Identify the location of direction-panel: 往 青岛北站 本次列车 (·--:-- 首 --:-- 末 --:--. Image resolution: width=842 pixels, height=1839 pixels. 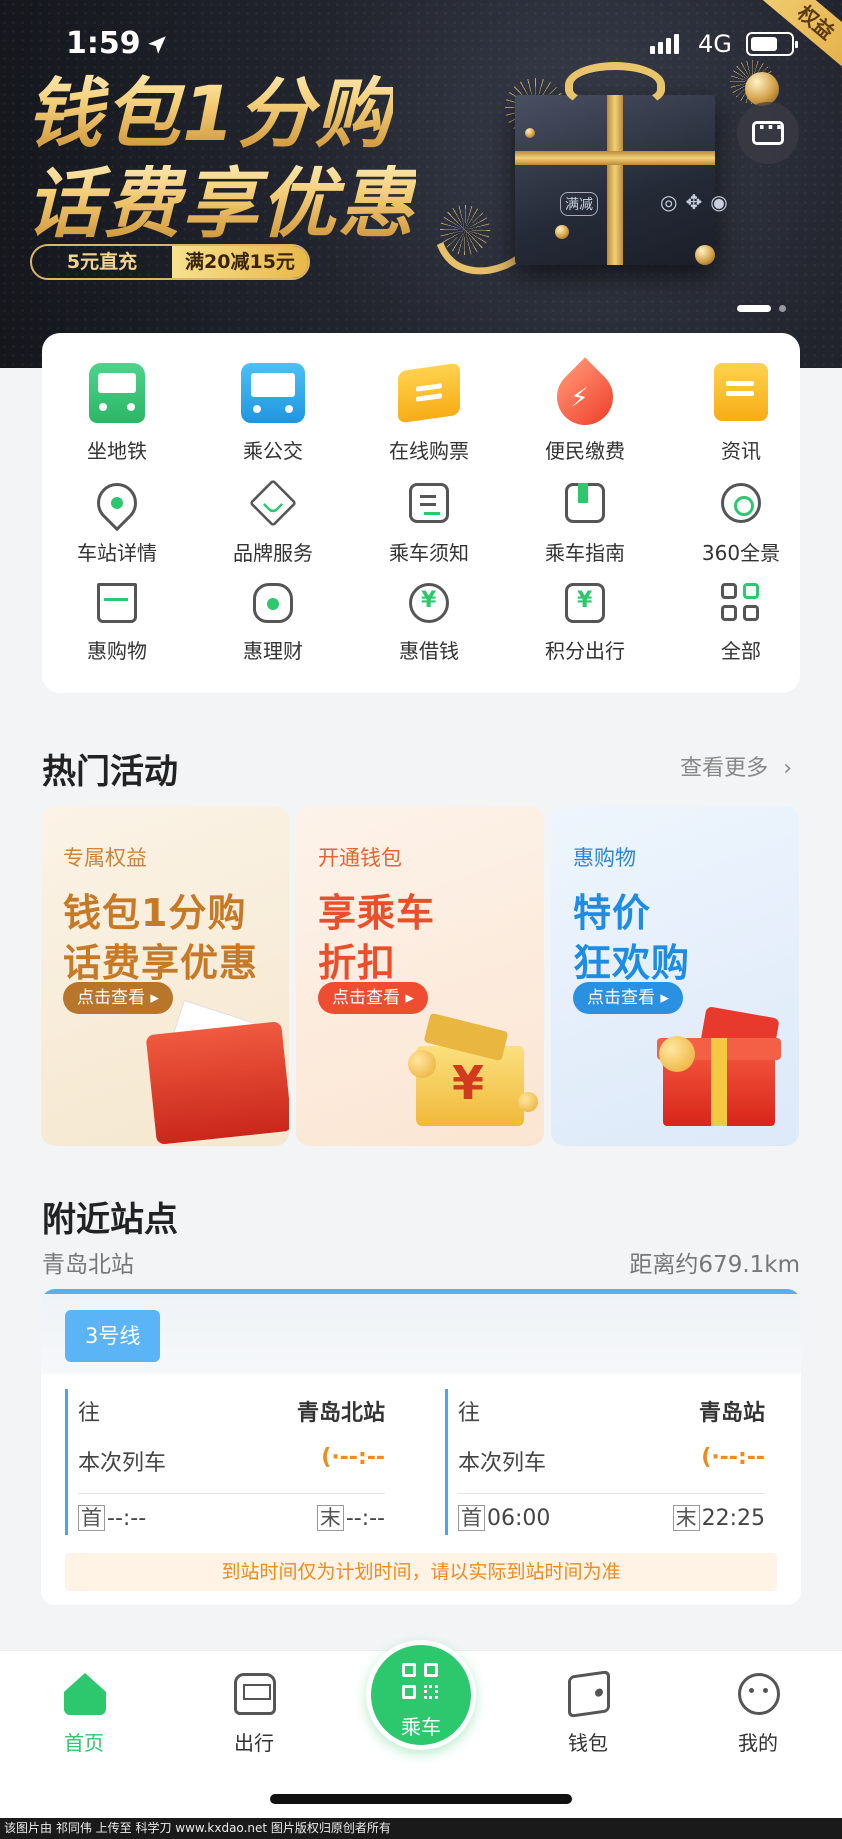
(225, 1462).